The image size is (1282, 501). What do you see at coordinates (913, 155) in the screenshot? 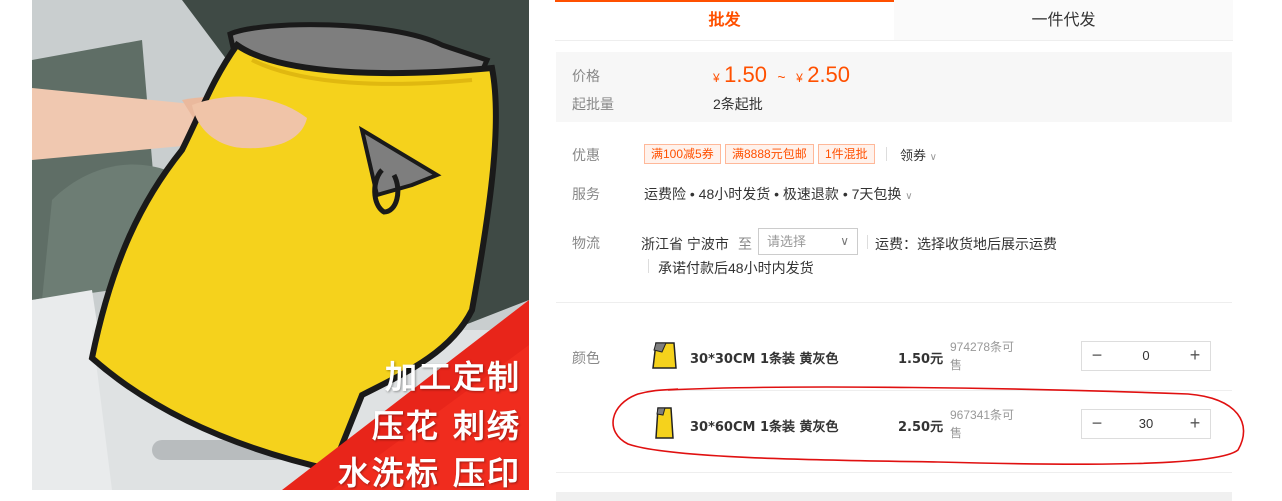
I see `get-coupon-label: 领券` at bounding box center [913, 155].